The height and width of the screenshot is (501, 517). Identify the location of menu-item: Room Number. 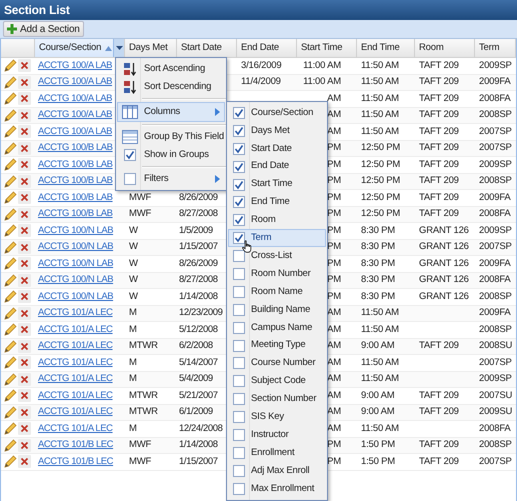
(277, 274).